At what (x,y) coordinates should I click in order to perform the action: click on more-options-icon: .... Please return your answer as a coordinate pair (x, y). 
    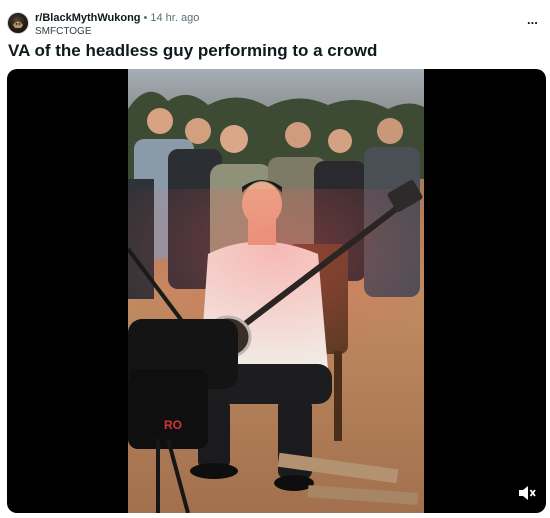
    Looking at the image, I should click on (532, 19).